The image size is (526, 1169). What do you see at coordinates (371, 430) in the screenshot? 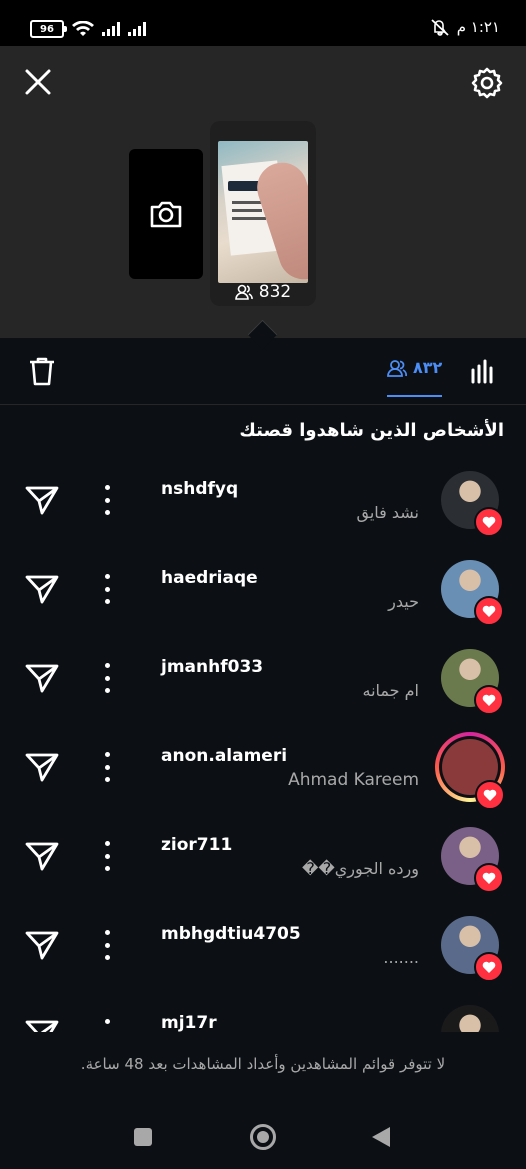
I see `viewers-heading: الأشخاص الذين شاهدوا قصتك` at bounding box center [371, 430].